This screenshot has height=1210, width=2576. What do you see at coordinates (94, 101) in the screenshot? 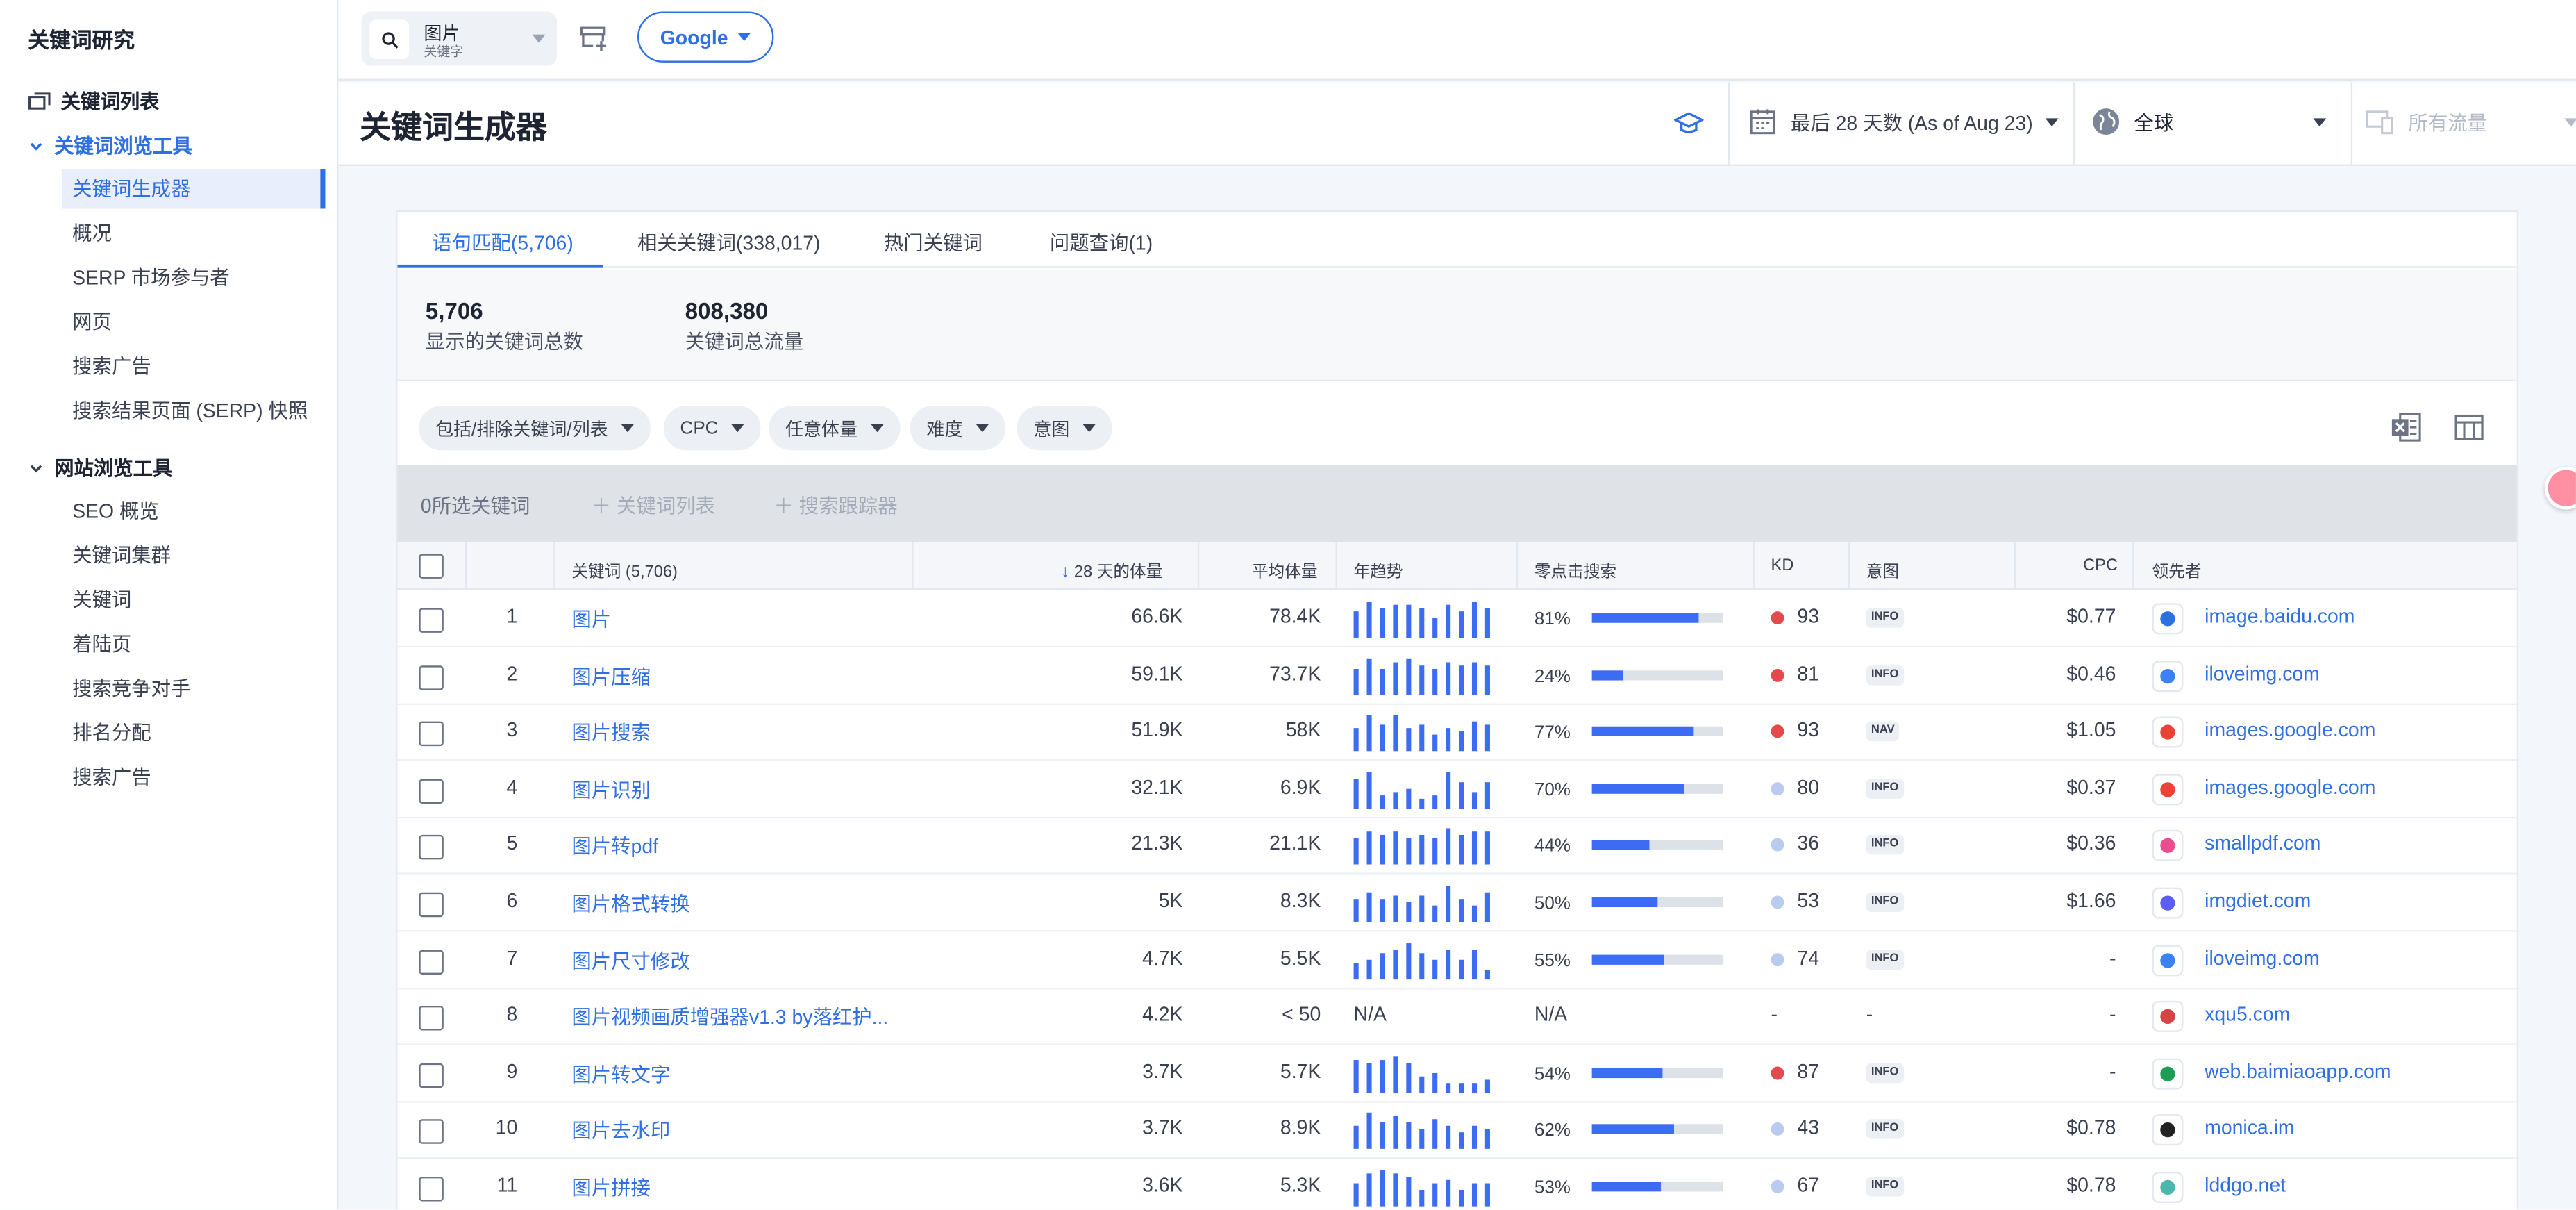
I see `sidebar-item-keyword-list: 关键词列表` at bounding box center [94, 101].